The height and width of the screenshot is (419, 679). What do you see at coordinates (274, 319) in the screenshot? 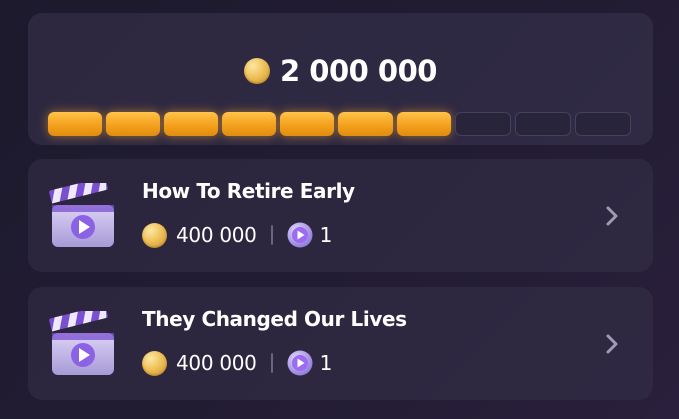
I see `item-title: They Changed Our Lives` at bounding box center [274, 319].